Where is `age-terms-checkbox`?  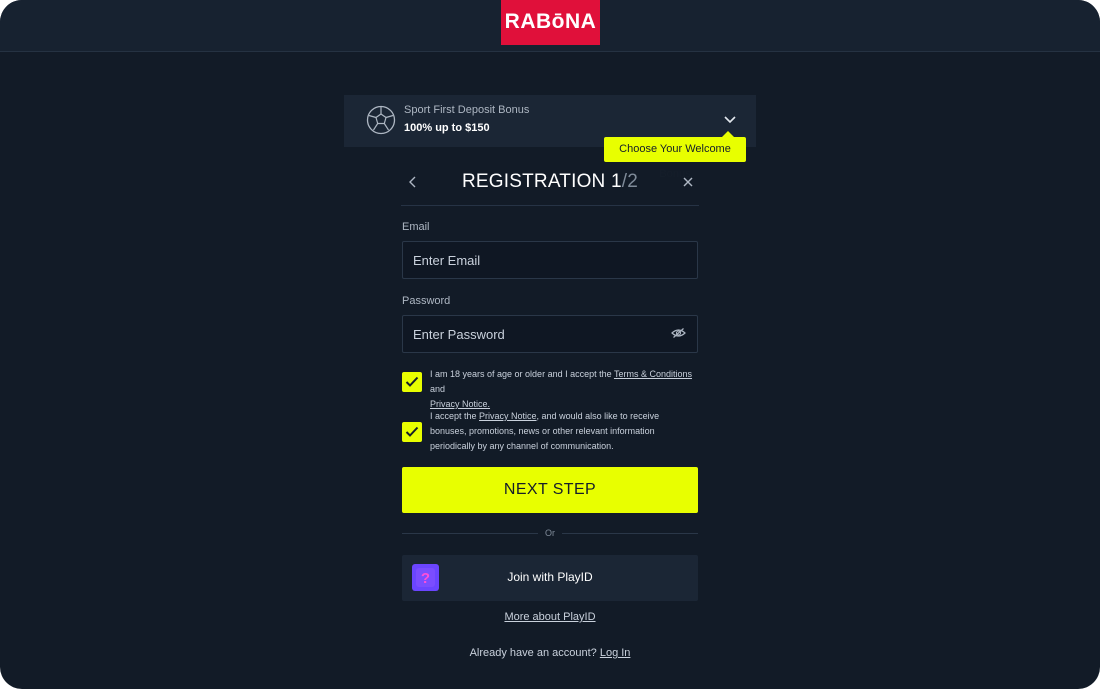 age-terms-checkbox is located at coordinates (412, 382).